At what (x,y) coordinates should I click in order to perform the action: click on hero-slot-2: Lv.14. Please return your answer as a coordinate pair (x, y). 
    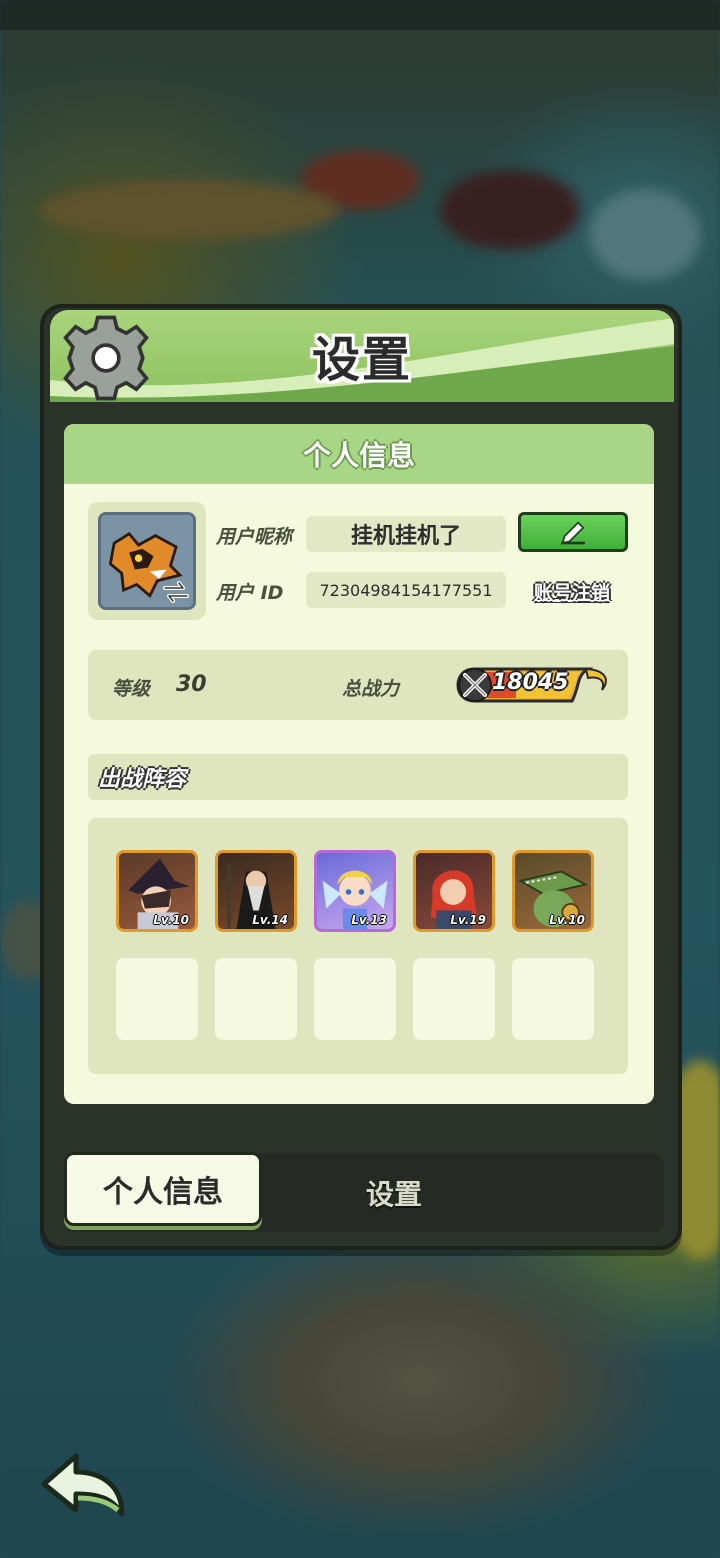
    Looking at the image, I should click on (256, 891).